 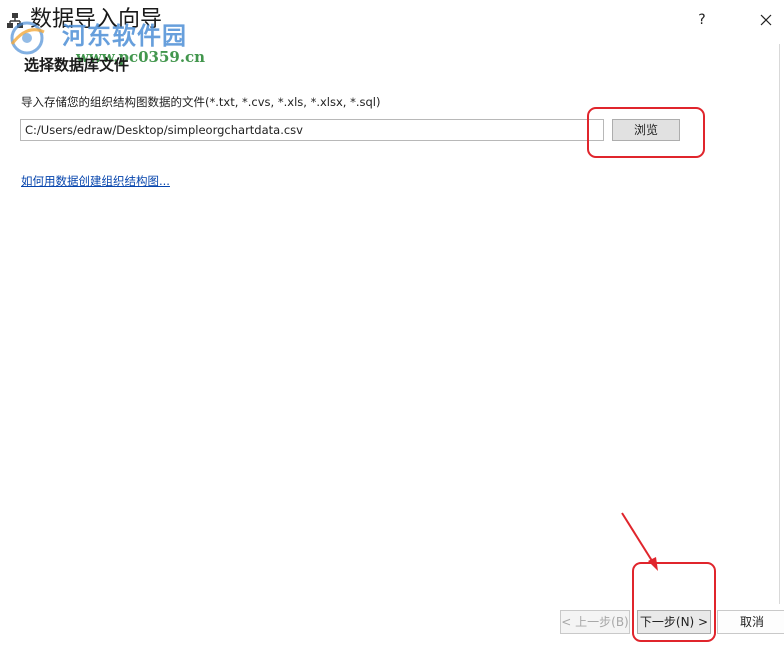 What do you see at coordinates (77, 65) in the screenshot?
I see `step-title: 选择数据库文件` at bounding box center [77, 65].